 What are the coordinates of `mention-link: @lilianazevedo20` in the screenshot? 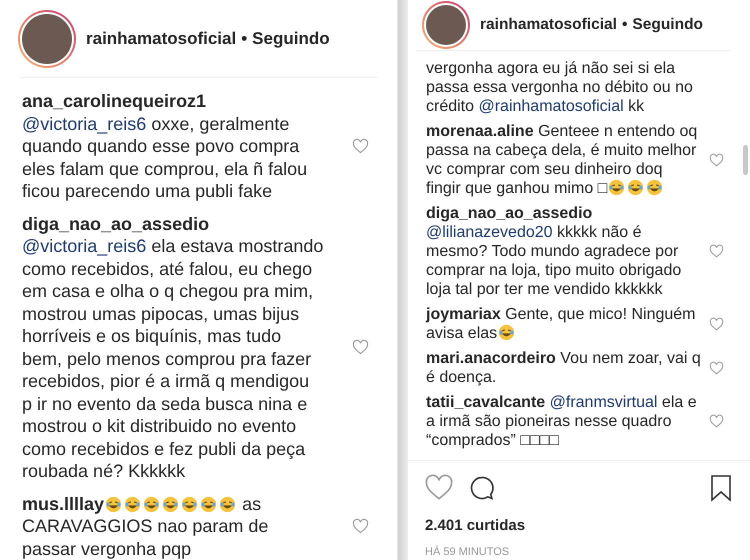 It's located at (489, 232).